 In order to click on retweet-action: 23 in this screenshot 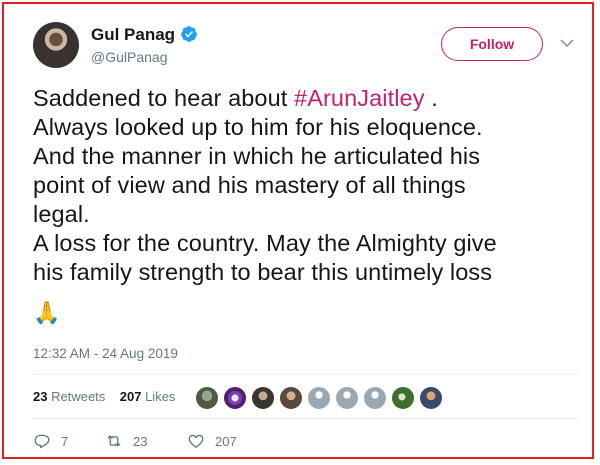, I will do `click(126, 441)`.